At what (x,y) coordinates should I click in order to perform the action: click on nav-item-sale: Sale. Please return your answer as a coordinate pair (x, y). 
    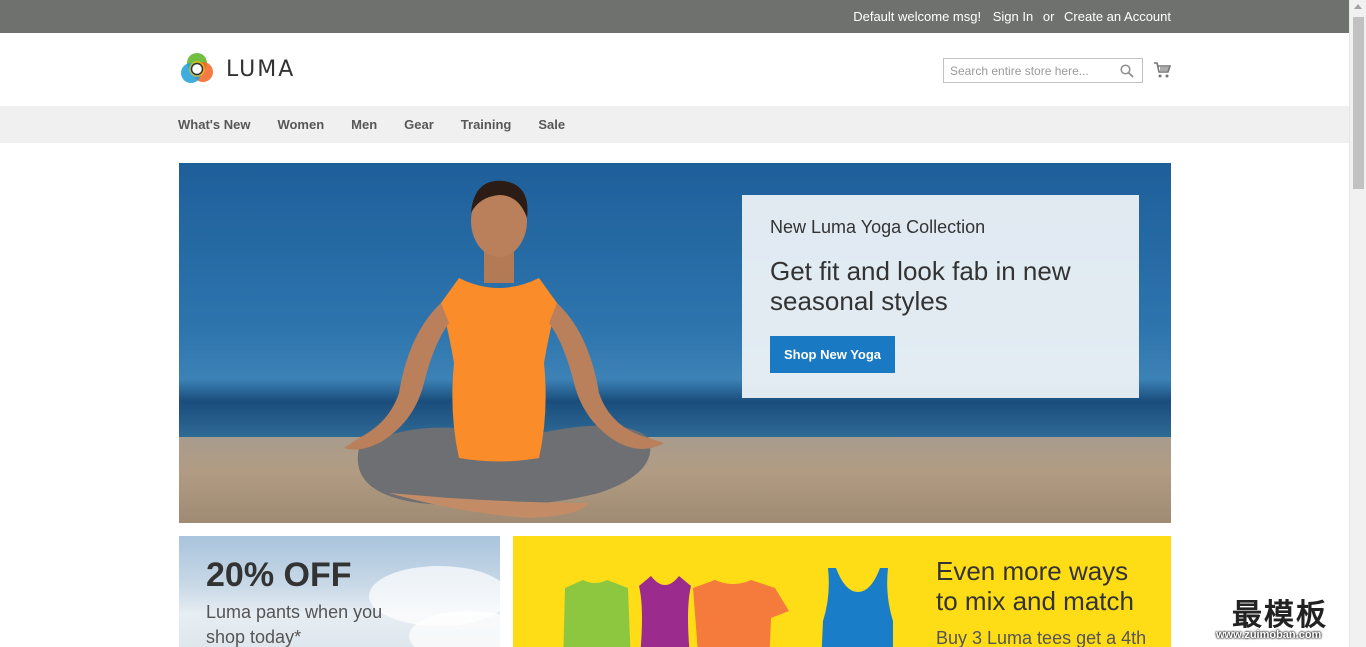
    Looking at the image, I should click on (551, 124).